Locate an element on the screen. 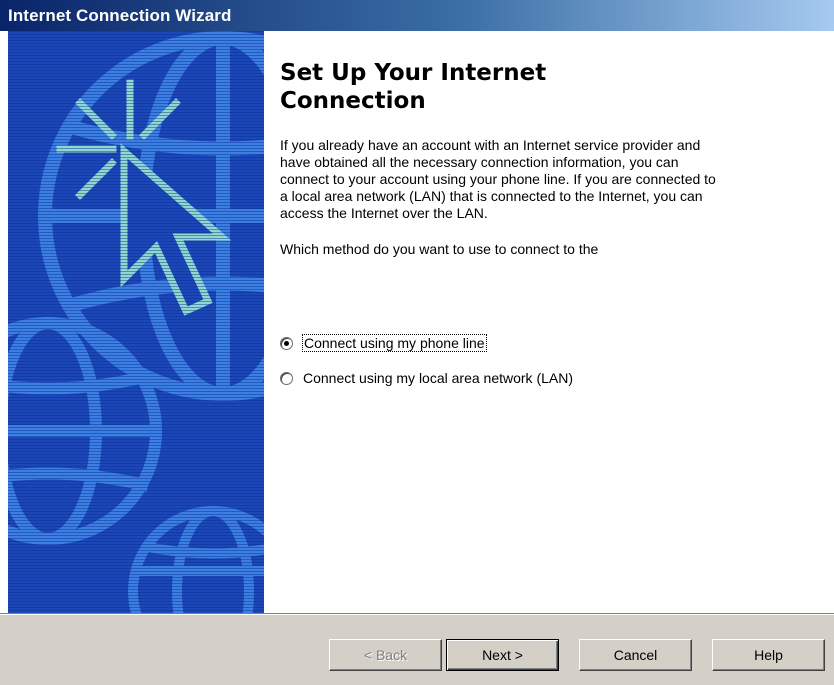 This screenshot has width=834, height=685. cancel-button: Cancel is located at coordinates (635, 655).